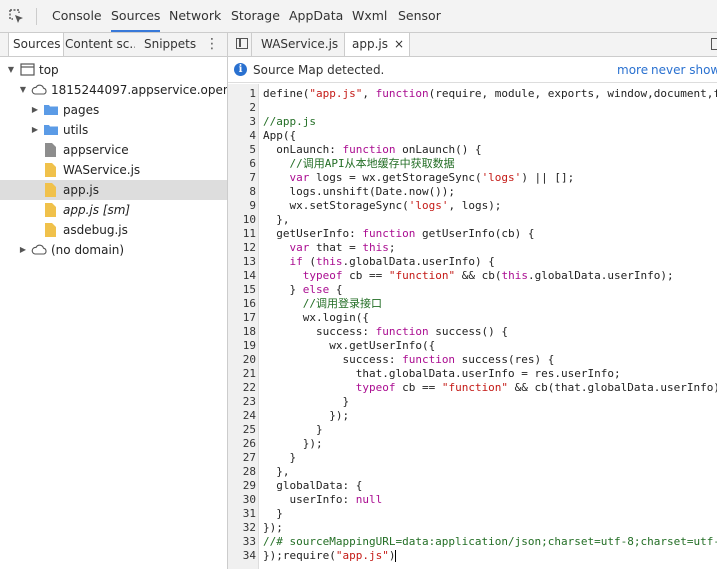  I want to click on line-number: 25, so click(242, 430).